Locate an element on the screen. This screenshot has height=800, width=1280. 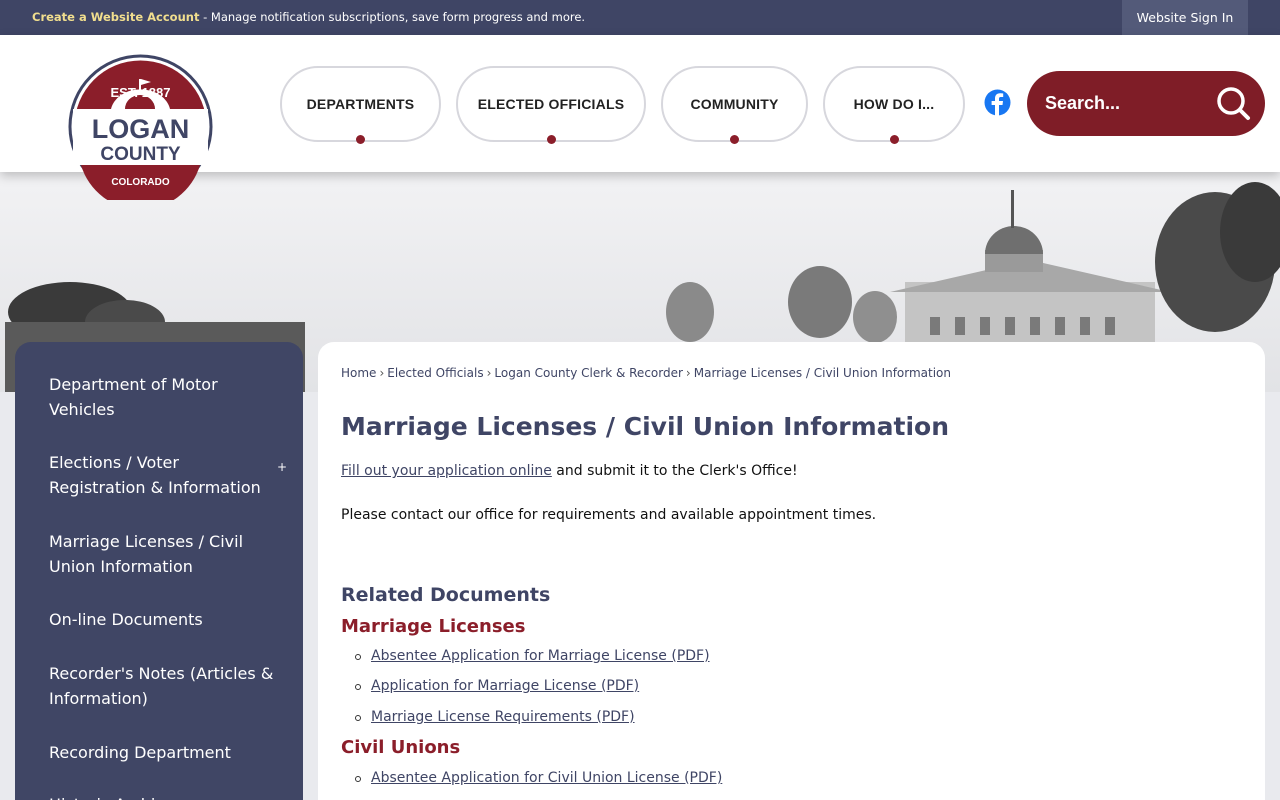
create-account-link: Create a Website Account is located at coordinates (115, 17).